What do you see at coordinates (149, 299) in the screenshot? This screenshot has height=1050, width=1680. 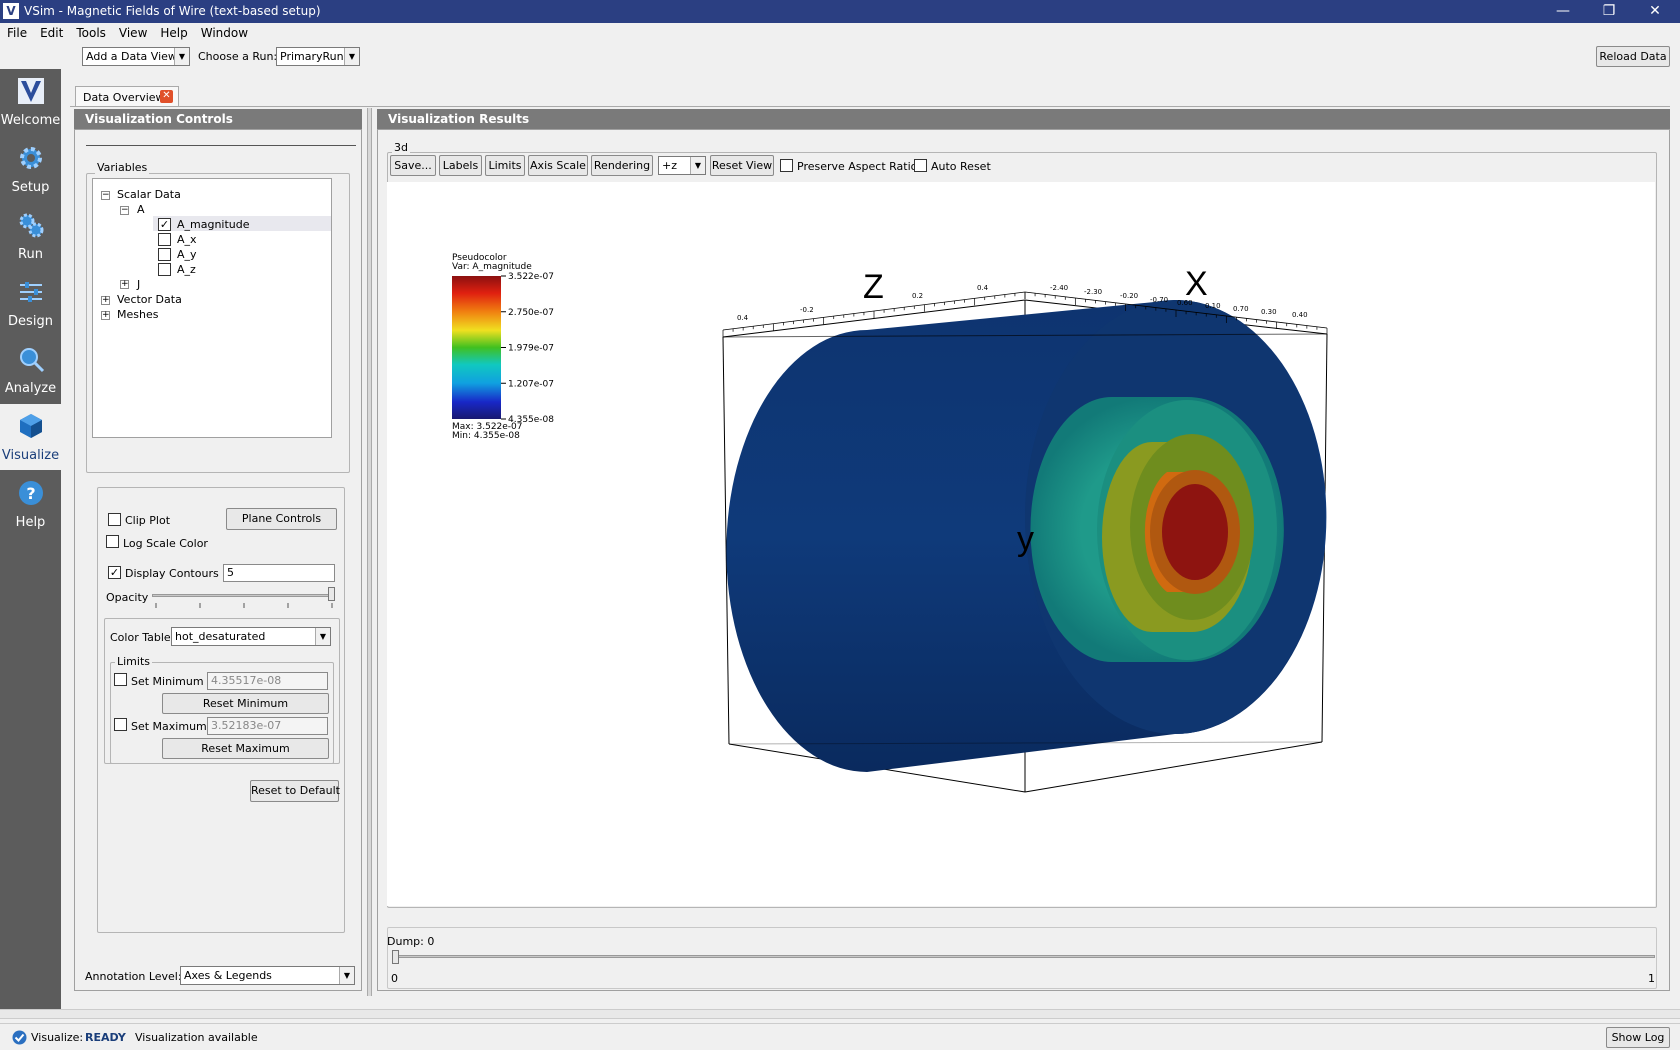 I see `tree-node-vector-data: Vector Data` at bounding box center [149, 299].